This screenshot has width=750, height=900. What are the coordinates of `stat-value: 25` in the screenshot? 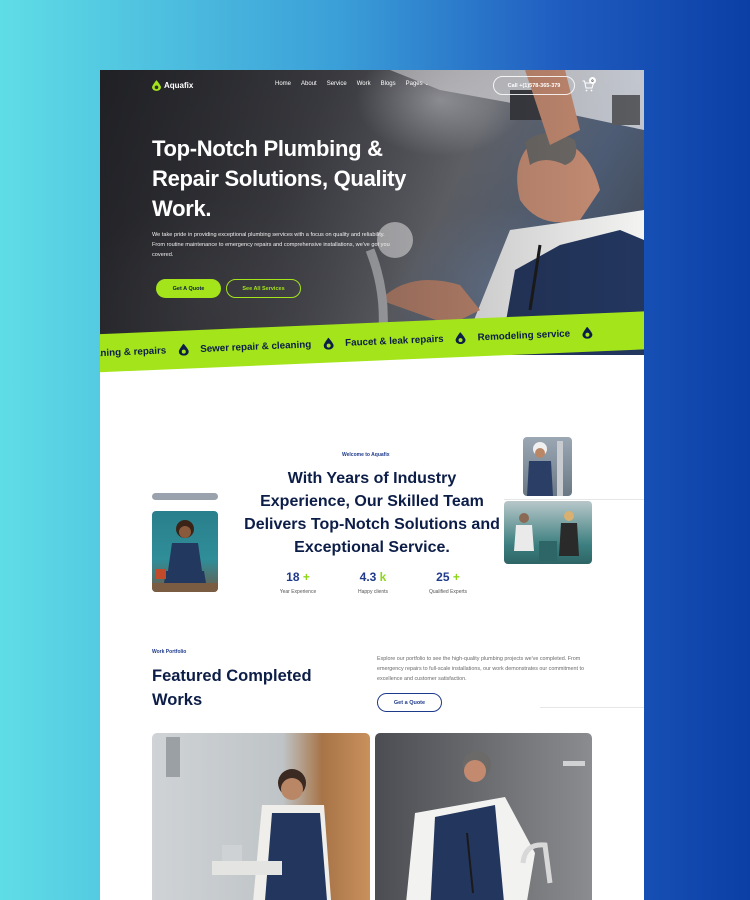 It's located at (443, 577).